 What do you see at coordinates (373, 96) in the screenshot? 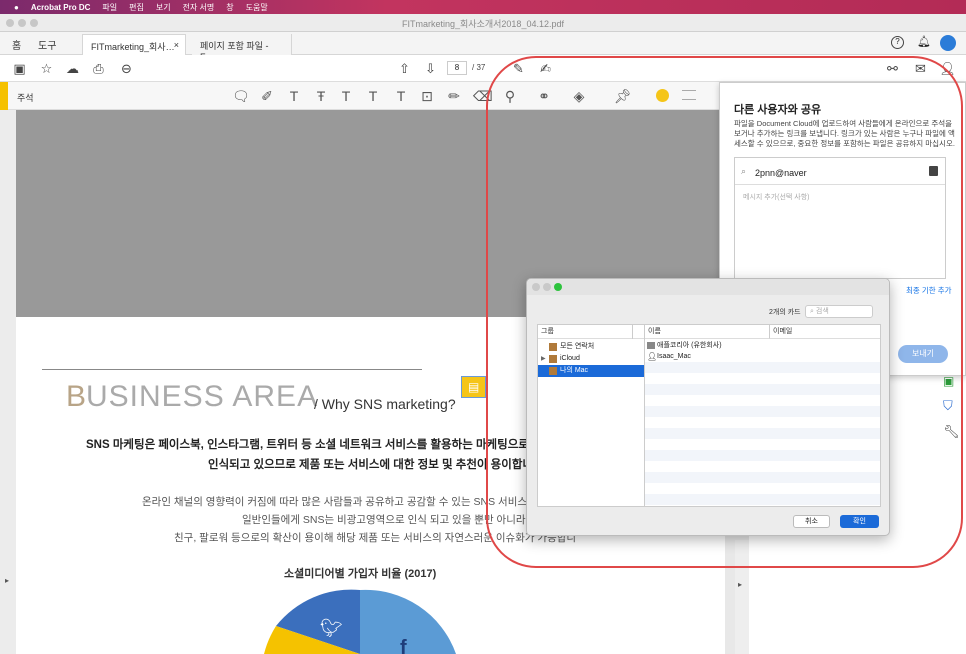
I see `insert-text-icon: T` at bounding box center [373, 96].